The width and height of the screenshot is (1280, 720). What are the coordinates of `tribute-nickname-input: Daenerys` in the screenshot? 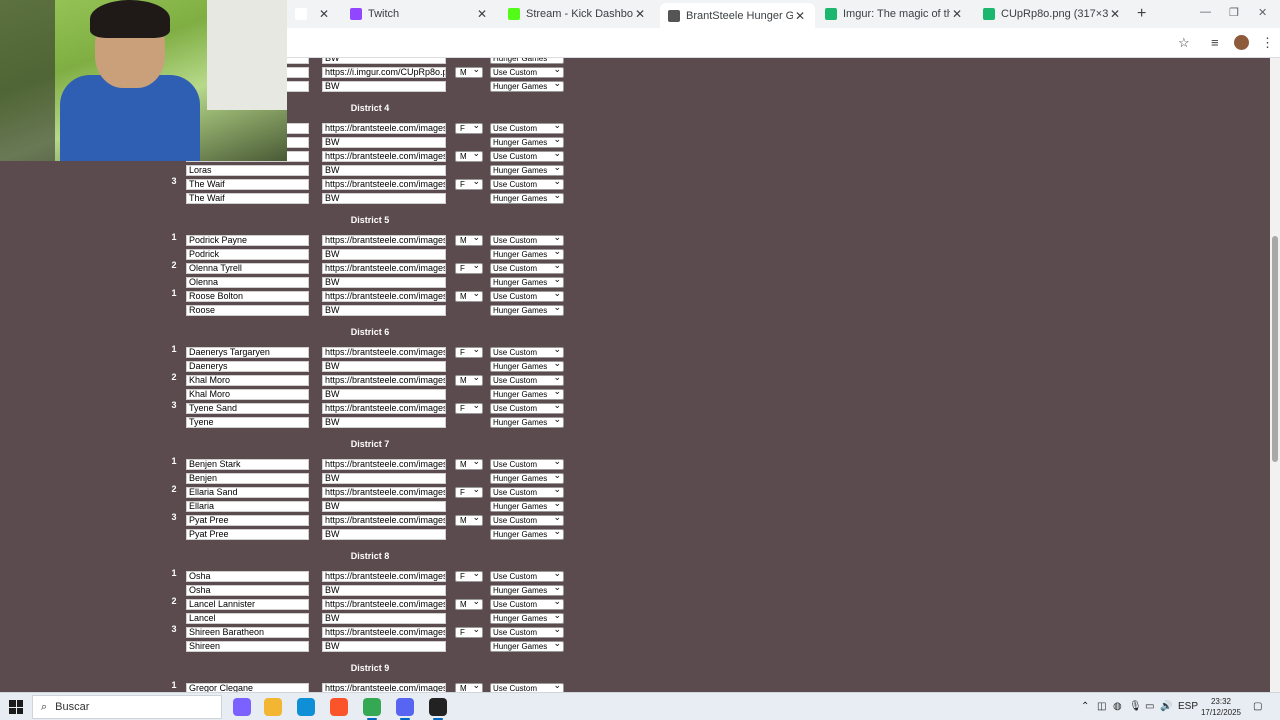 It's located at (247, 366).